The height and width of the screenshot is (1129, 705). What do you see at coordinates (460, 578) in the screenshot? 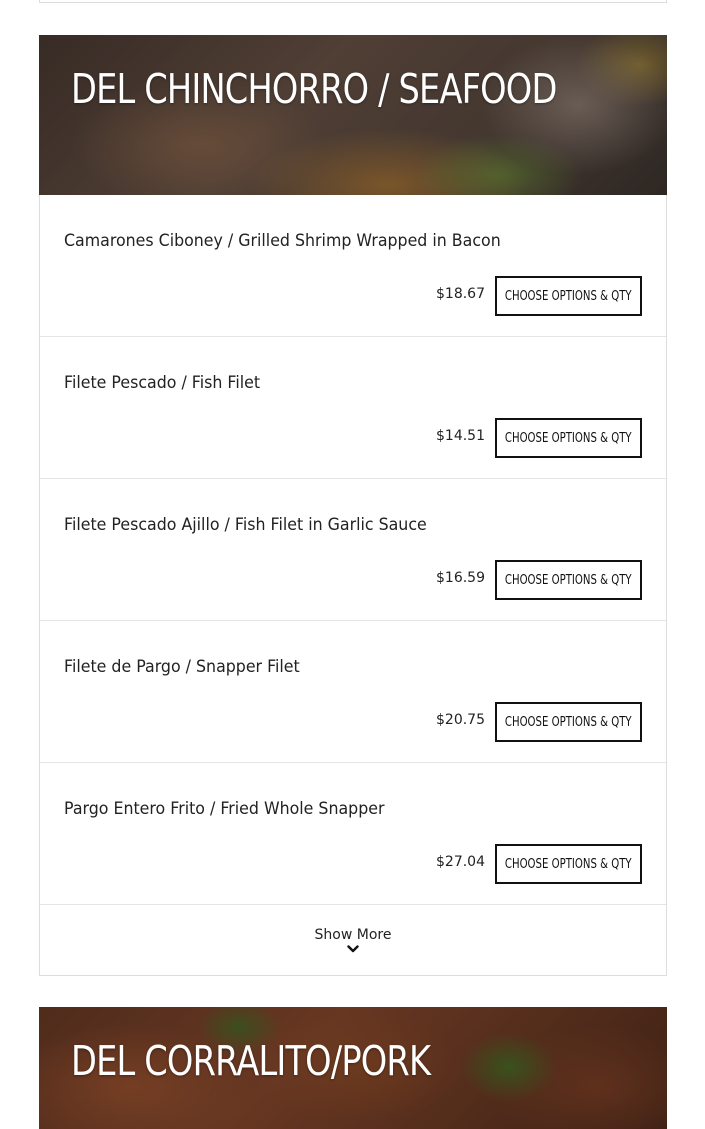
I see `item-price: $16.59` at bounding box center [460, 578].